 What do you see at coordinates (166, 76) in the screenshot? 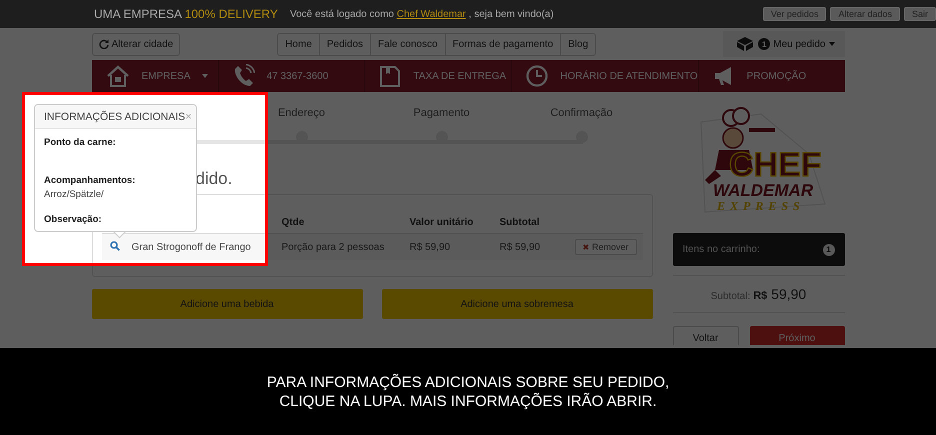
I see `info-label: EMPRESA` at bounding box center [166, 76].